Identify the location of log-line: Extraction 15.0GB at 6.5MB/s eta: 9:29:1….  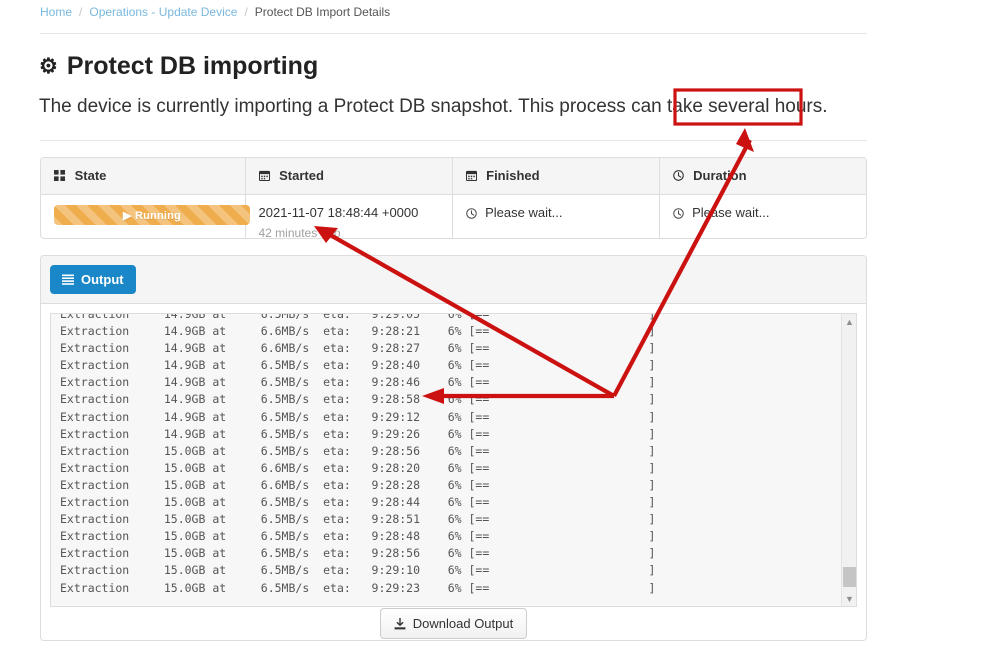
(358, 570).